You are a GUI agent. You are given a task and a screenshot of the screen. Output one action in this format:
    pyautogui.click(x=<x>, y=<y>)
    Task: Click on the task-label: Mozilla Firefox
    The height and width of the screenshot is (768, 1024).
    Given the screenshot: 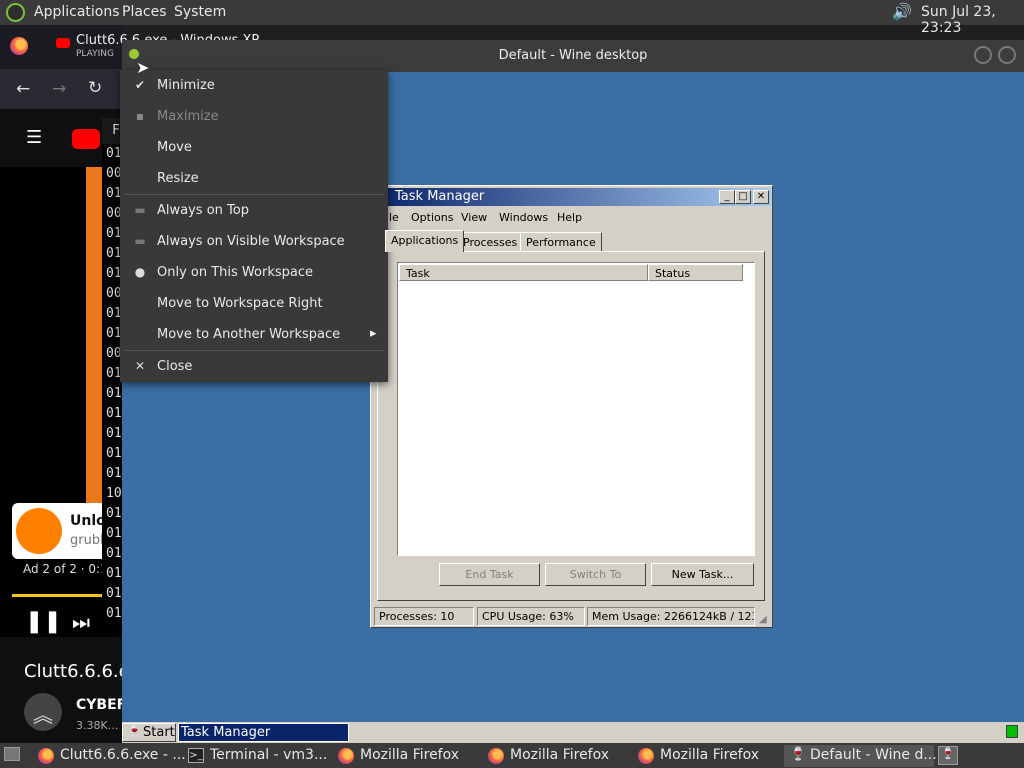 What is the action you would take?
    pyautogui.click(x=560, y=755)
    